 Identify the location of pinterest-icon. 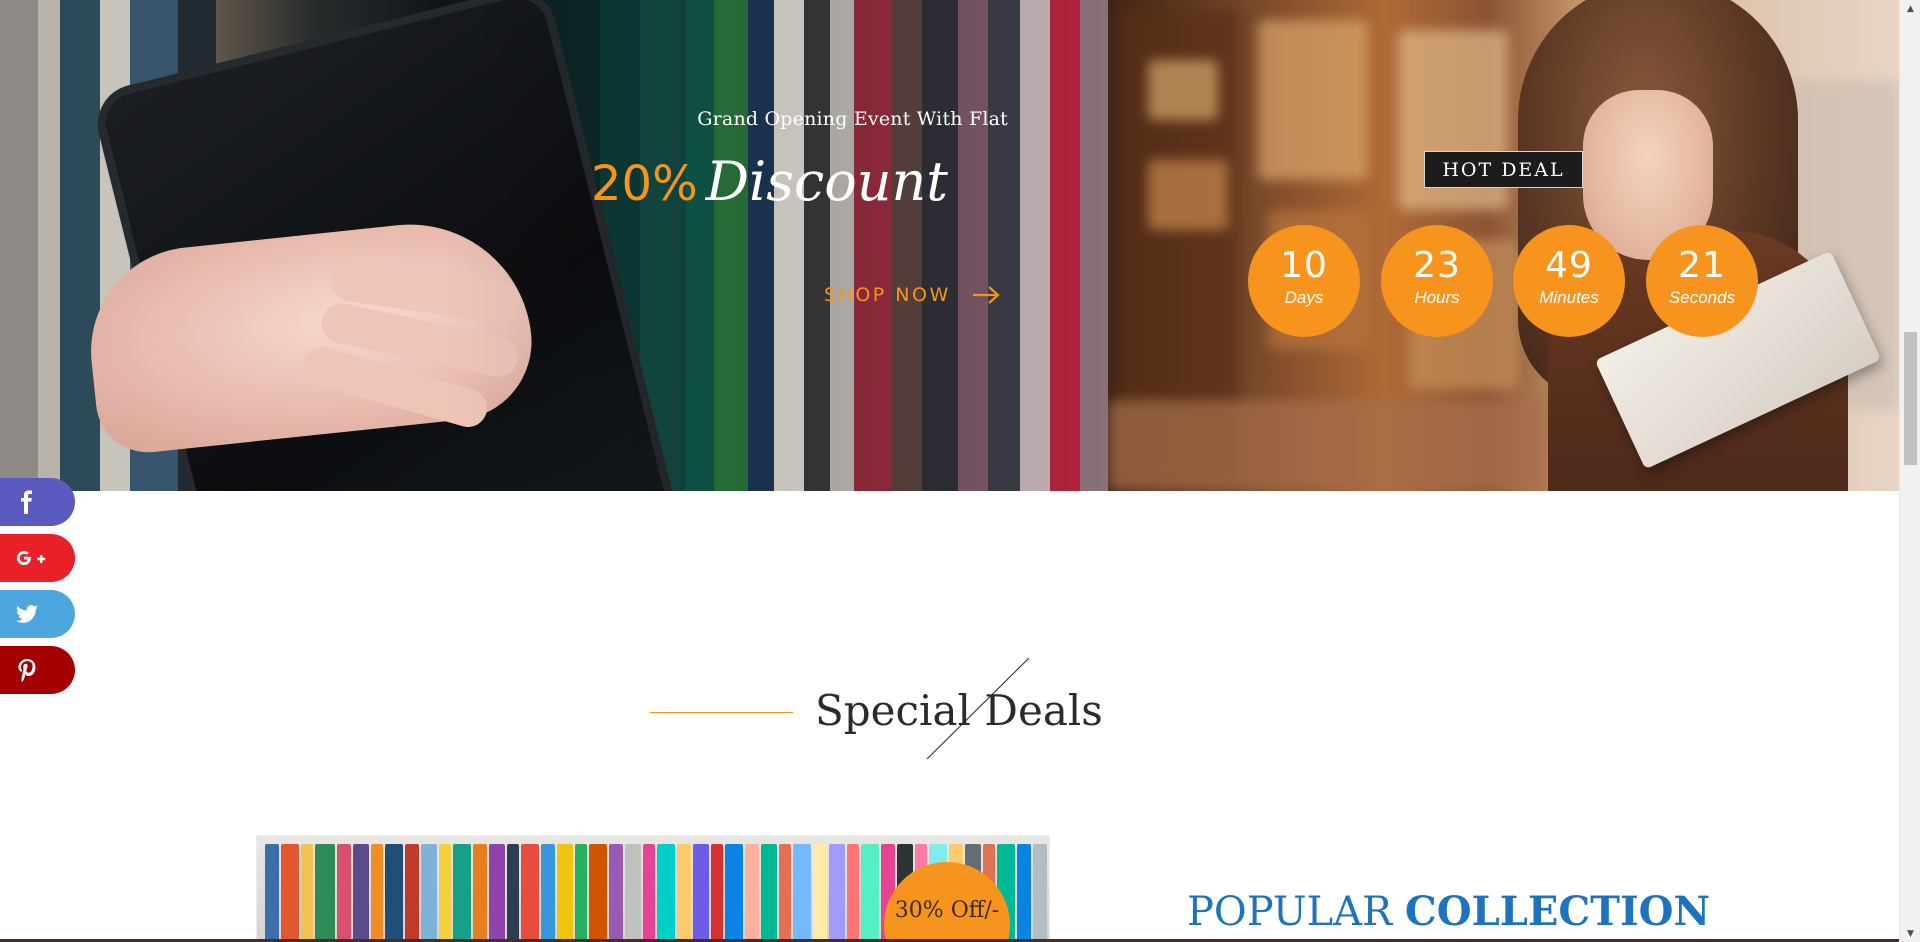
(27, 671).